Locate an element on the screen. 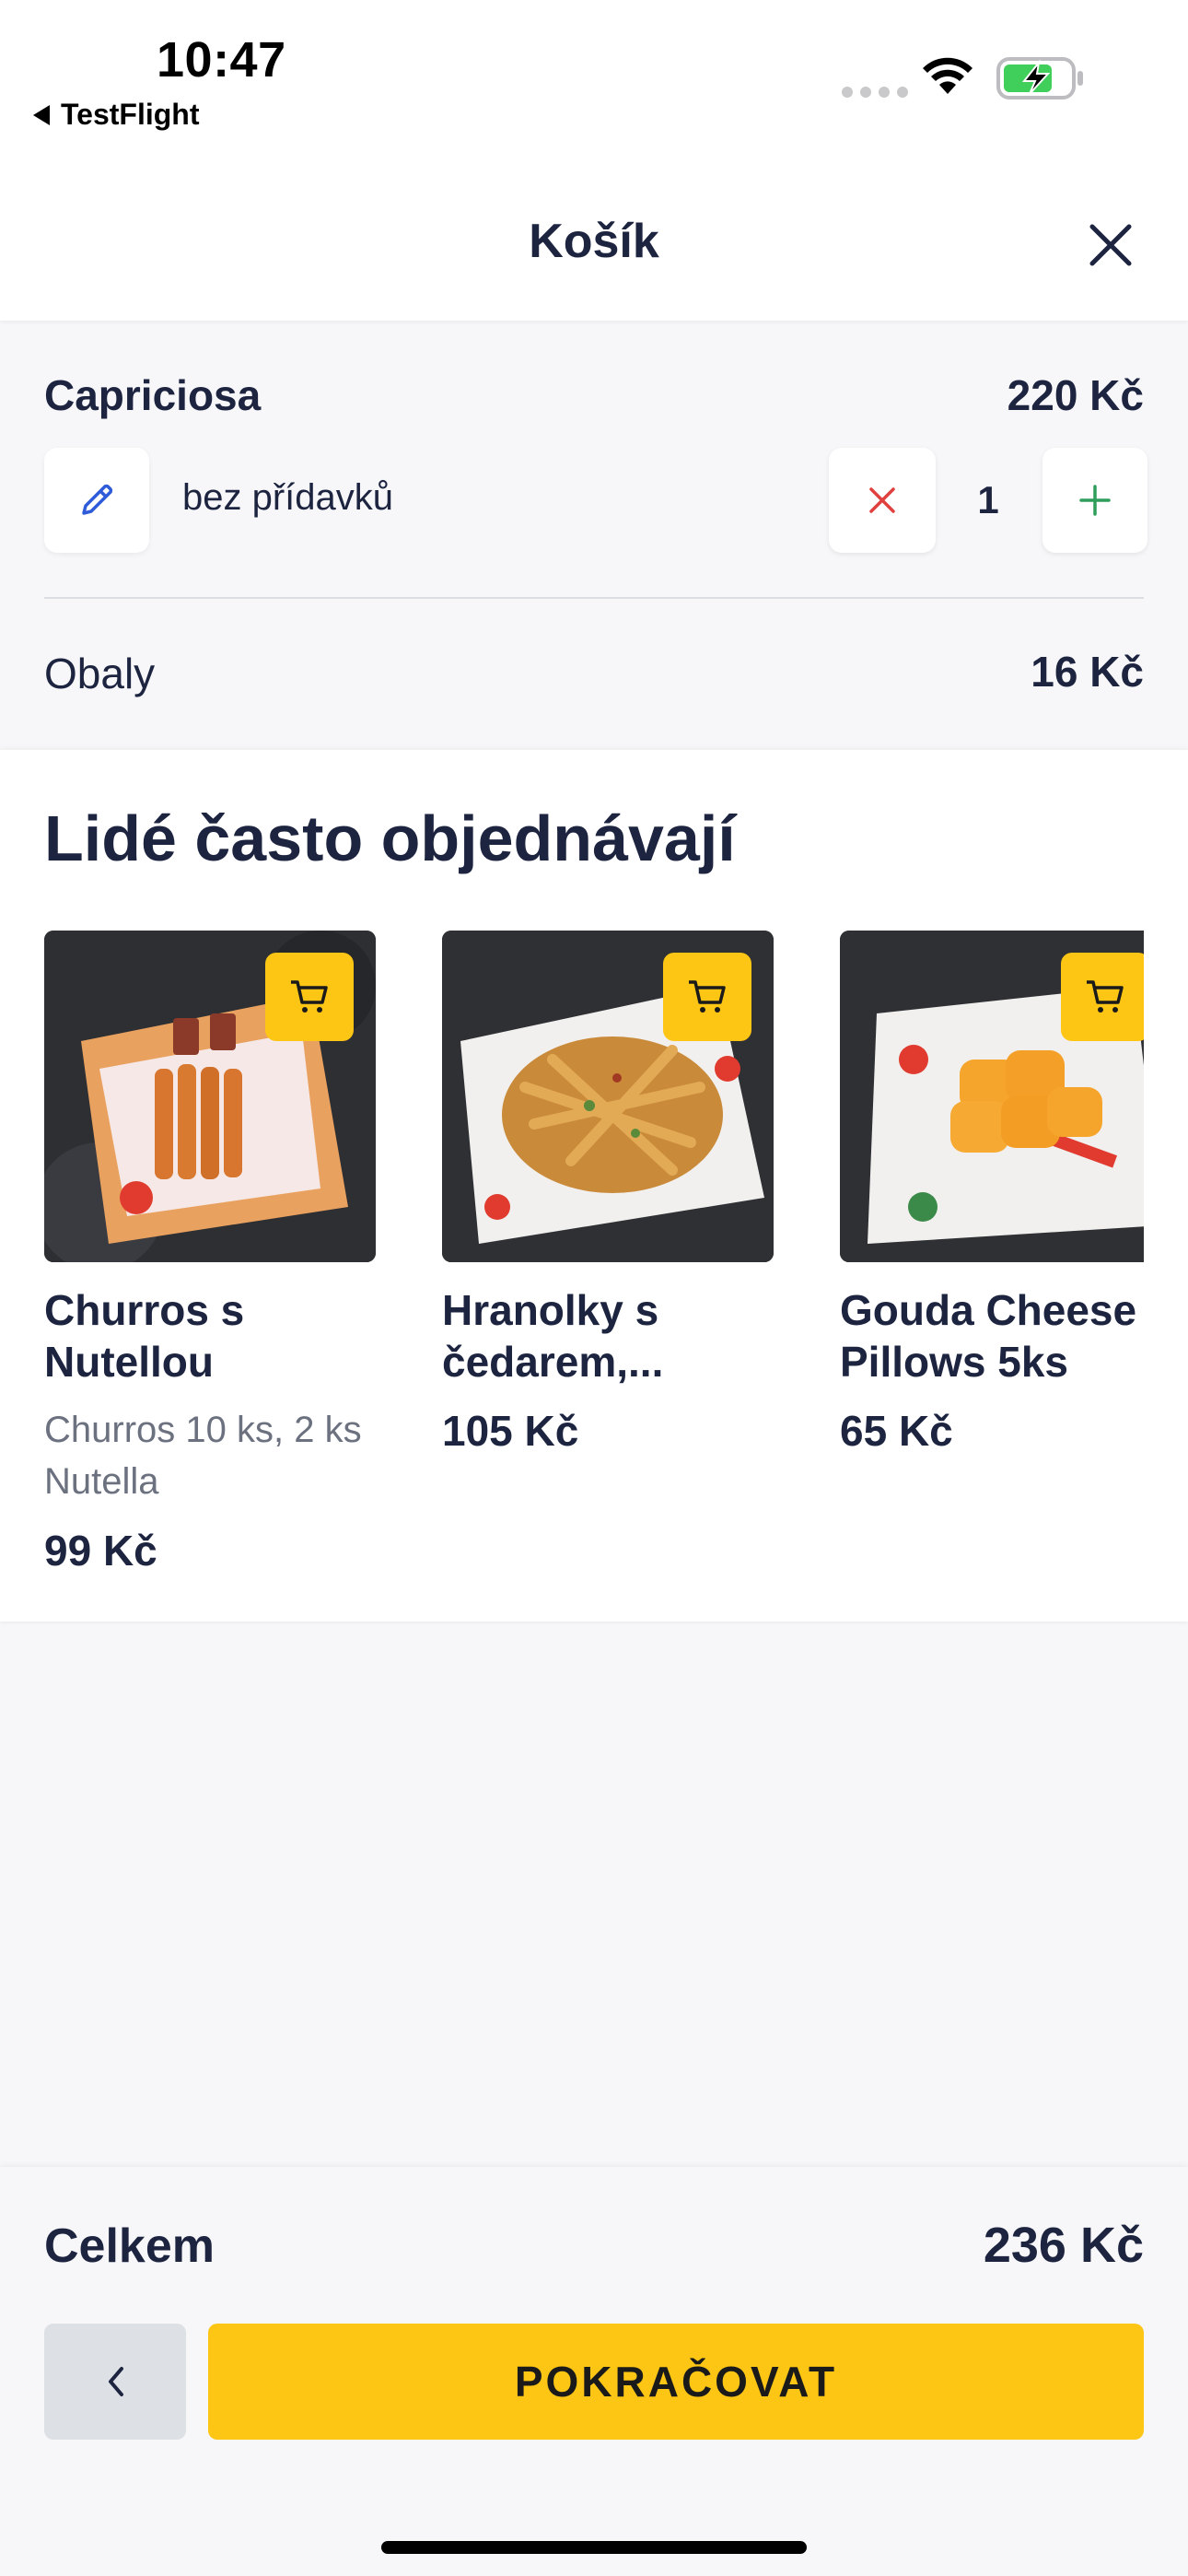 This screenshot has width=1188, height=2576. wifi-icon is located at coordinates (948, 76).